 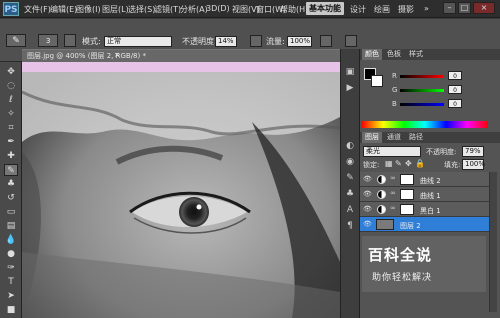 What do you see at coordinates (11, 9) in the screenshot?
I see `photoshop-logo: PS` at bounding box center [11, 9].